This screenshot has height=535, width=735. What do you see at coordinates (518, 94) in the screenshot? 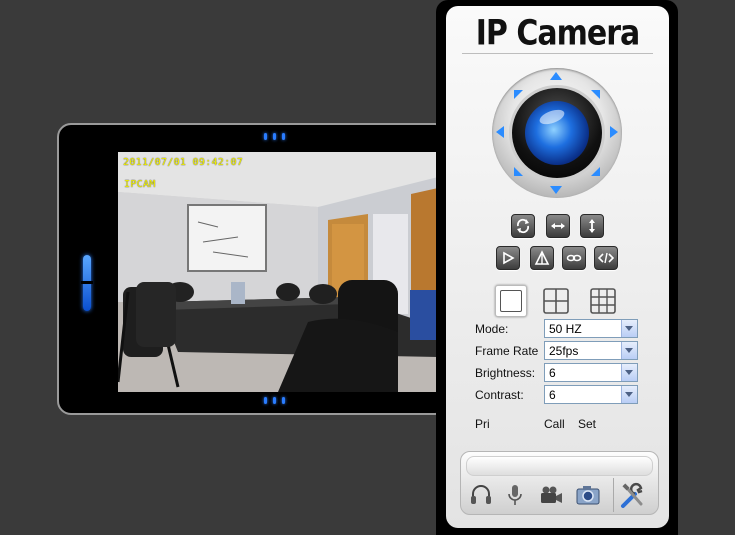
I see `arrow-up-left-icon` at bounding box center [518, 94].